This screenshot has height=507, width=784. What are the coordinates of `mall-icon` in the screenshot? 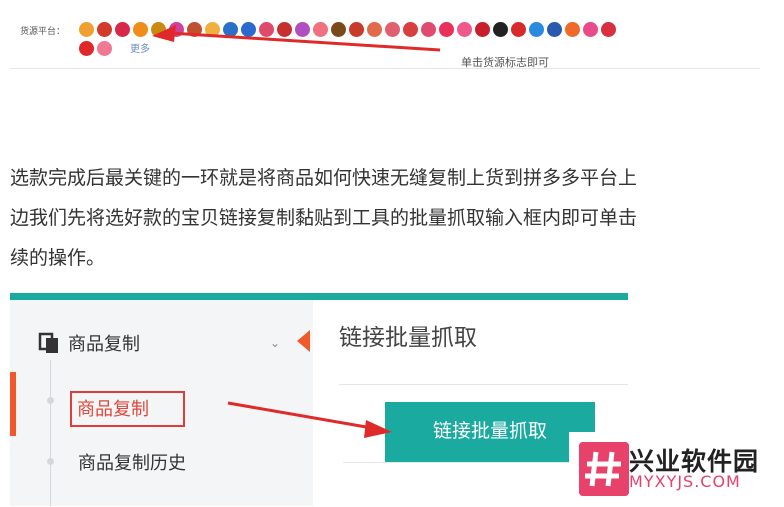 It's located at (356, 29).